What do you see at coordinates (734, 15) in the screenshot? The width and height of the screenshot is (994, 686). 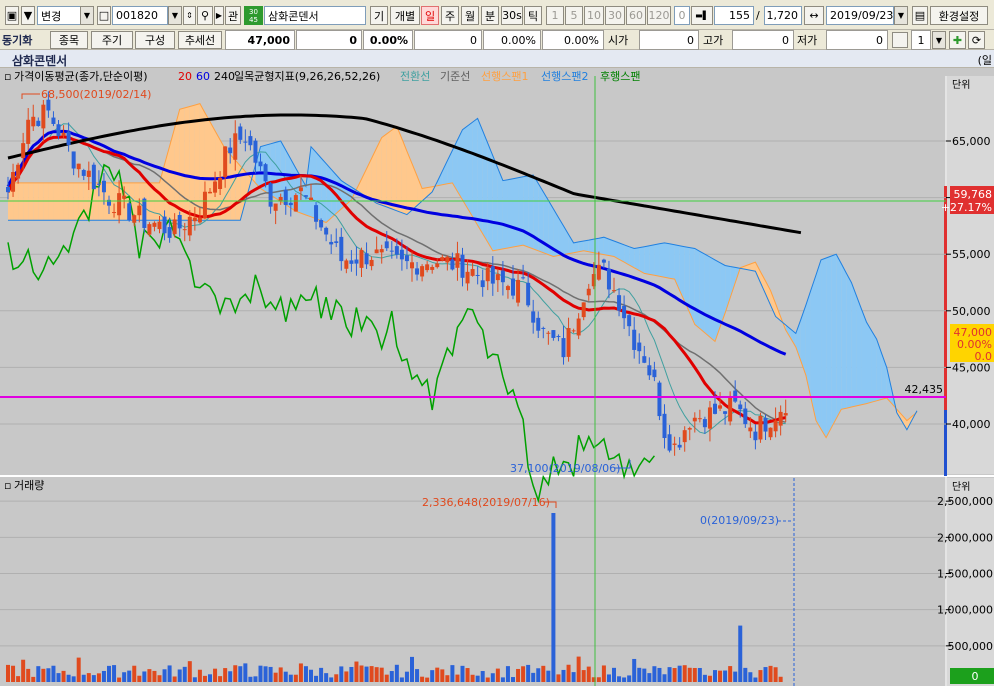 I see `count-field: 155` at bounding box center [734, 15].